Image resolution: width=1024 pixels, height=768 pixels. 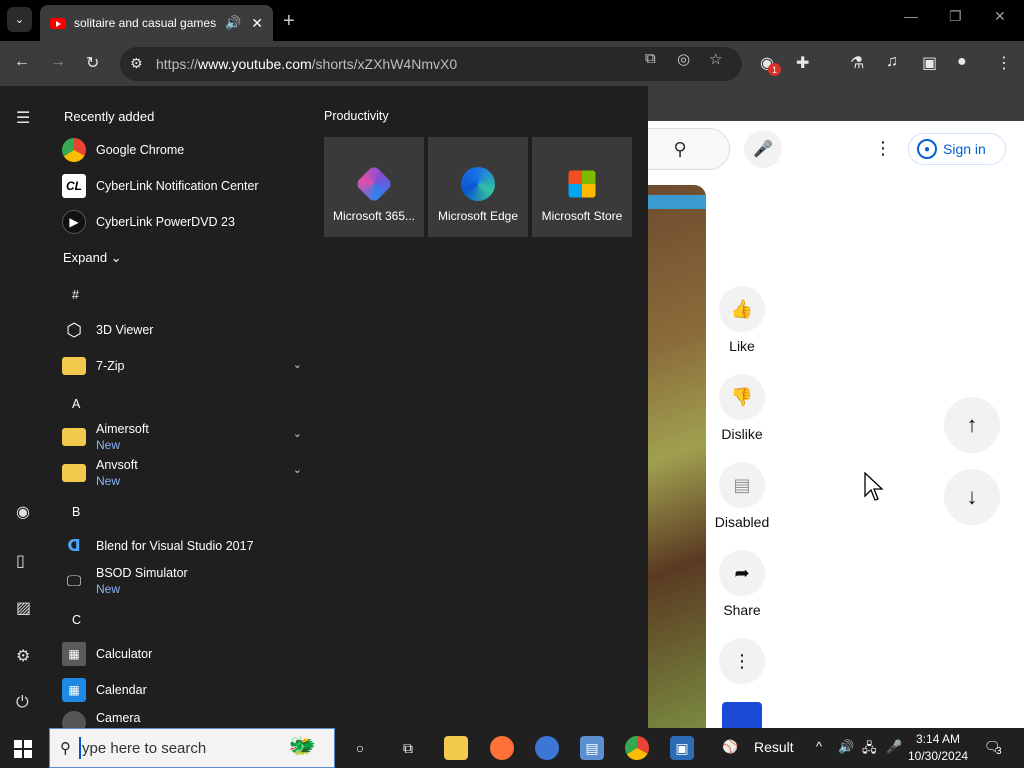 I want to click on new-tab-button: +, so click(x=289, y=21).